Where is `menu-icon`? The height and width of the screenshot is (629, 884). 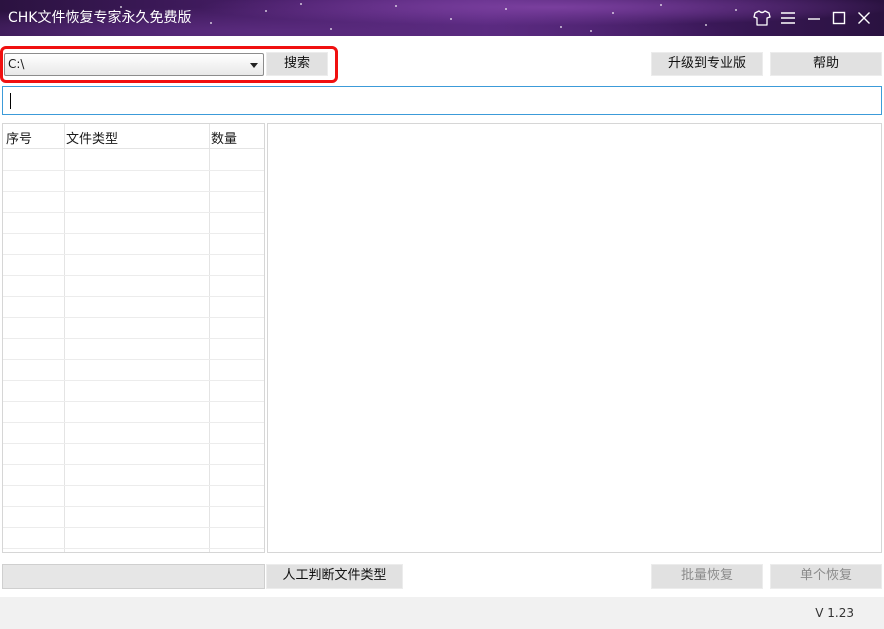
menu-icon is located at coordinates (788, 18).